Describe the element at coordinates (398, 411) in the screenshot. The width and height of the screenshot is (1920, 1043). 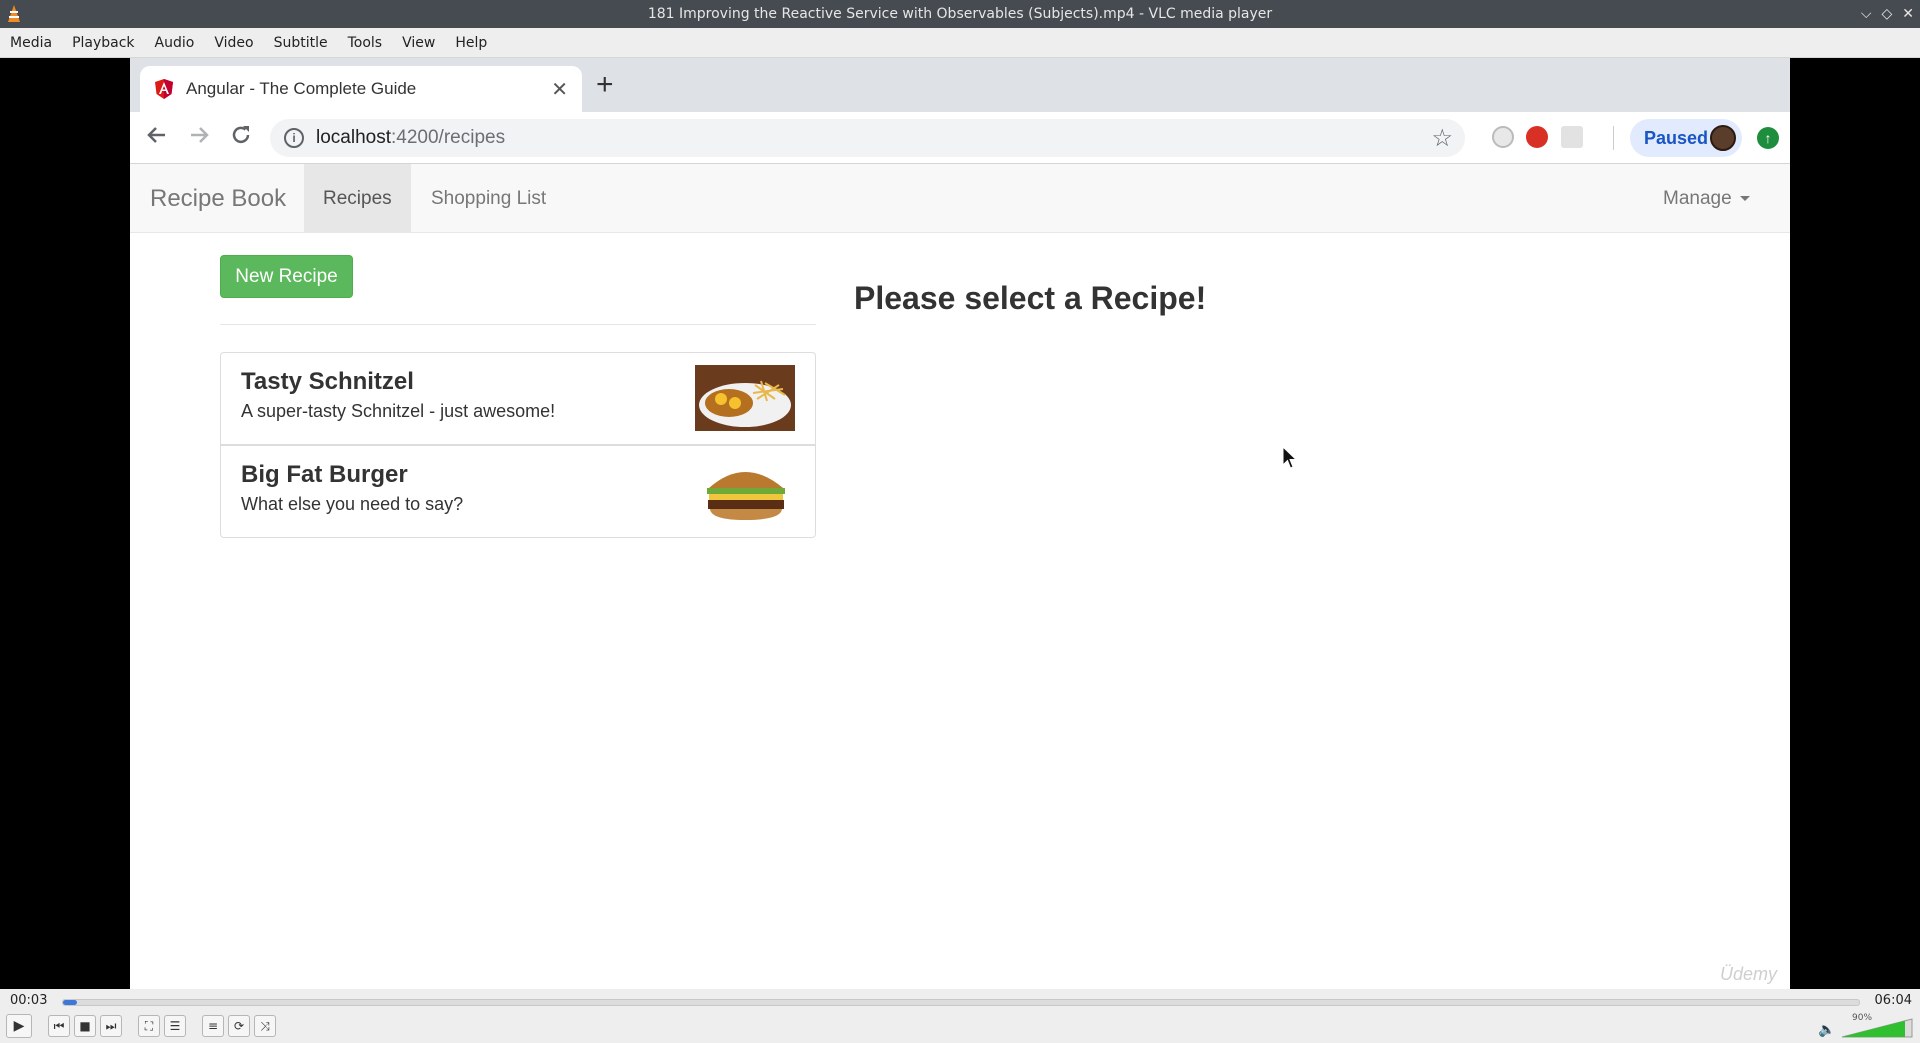
I see `recipe-description: A super-tasty Schnitzel - just awesome!` at that location.